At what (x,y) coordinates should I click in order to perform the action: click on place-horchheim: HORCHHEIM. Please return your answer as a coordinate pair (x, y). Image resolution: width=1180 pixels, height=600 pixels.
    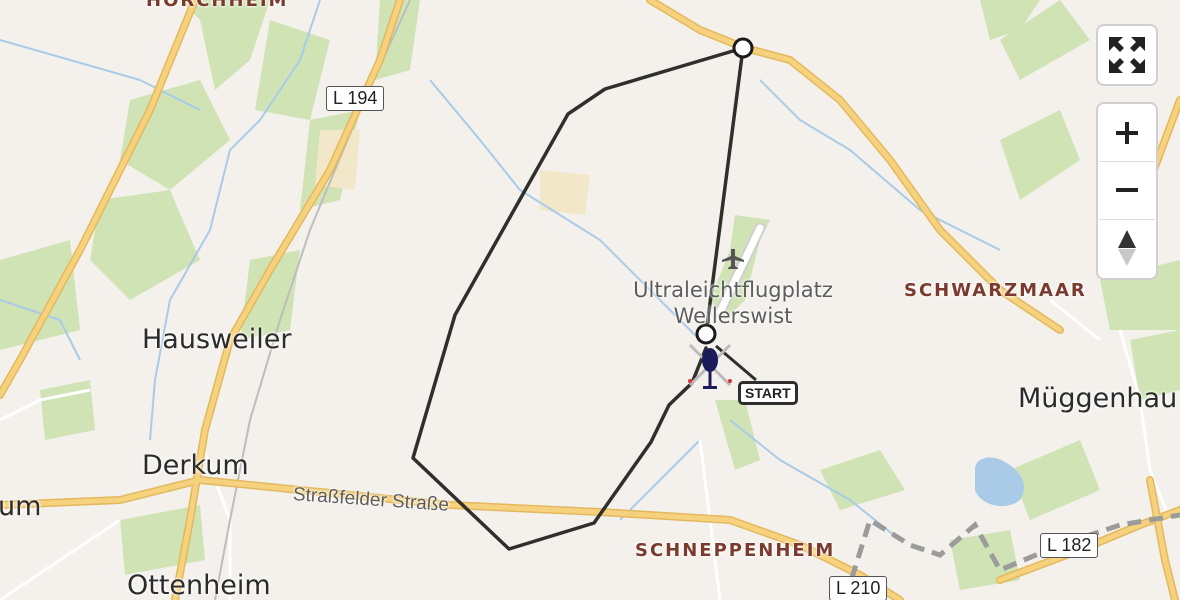
    Looking at the image, I should click on (217, 5).